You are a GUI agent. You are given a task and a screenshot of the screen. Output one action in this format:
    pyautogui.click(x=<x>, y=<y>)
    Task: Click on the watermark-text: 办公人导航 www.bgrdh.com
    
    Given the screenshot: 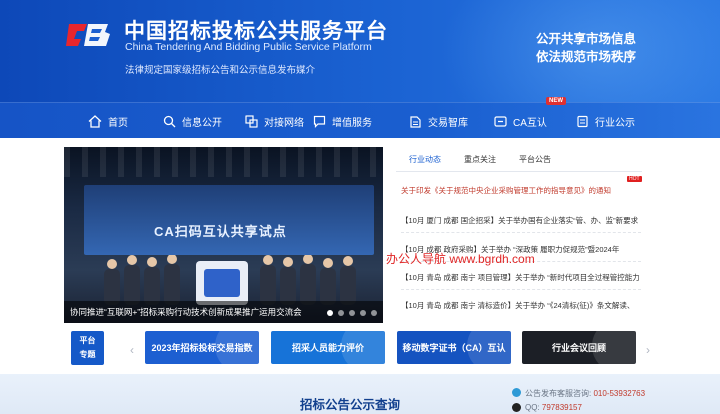 What is the action you would take?
    pyautogui.click(x=460, y=259)
    